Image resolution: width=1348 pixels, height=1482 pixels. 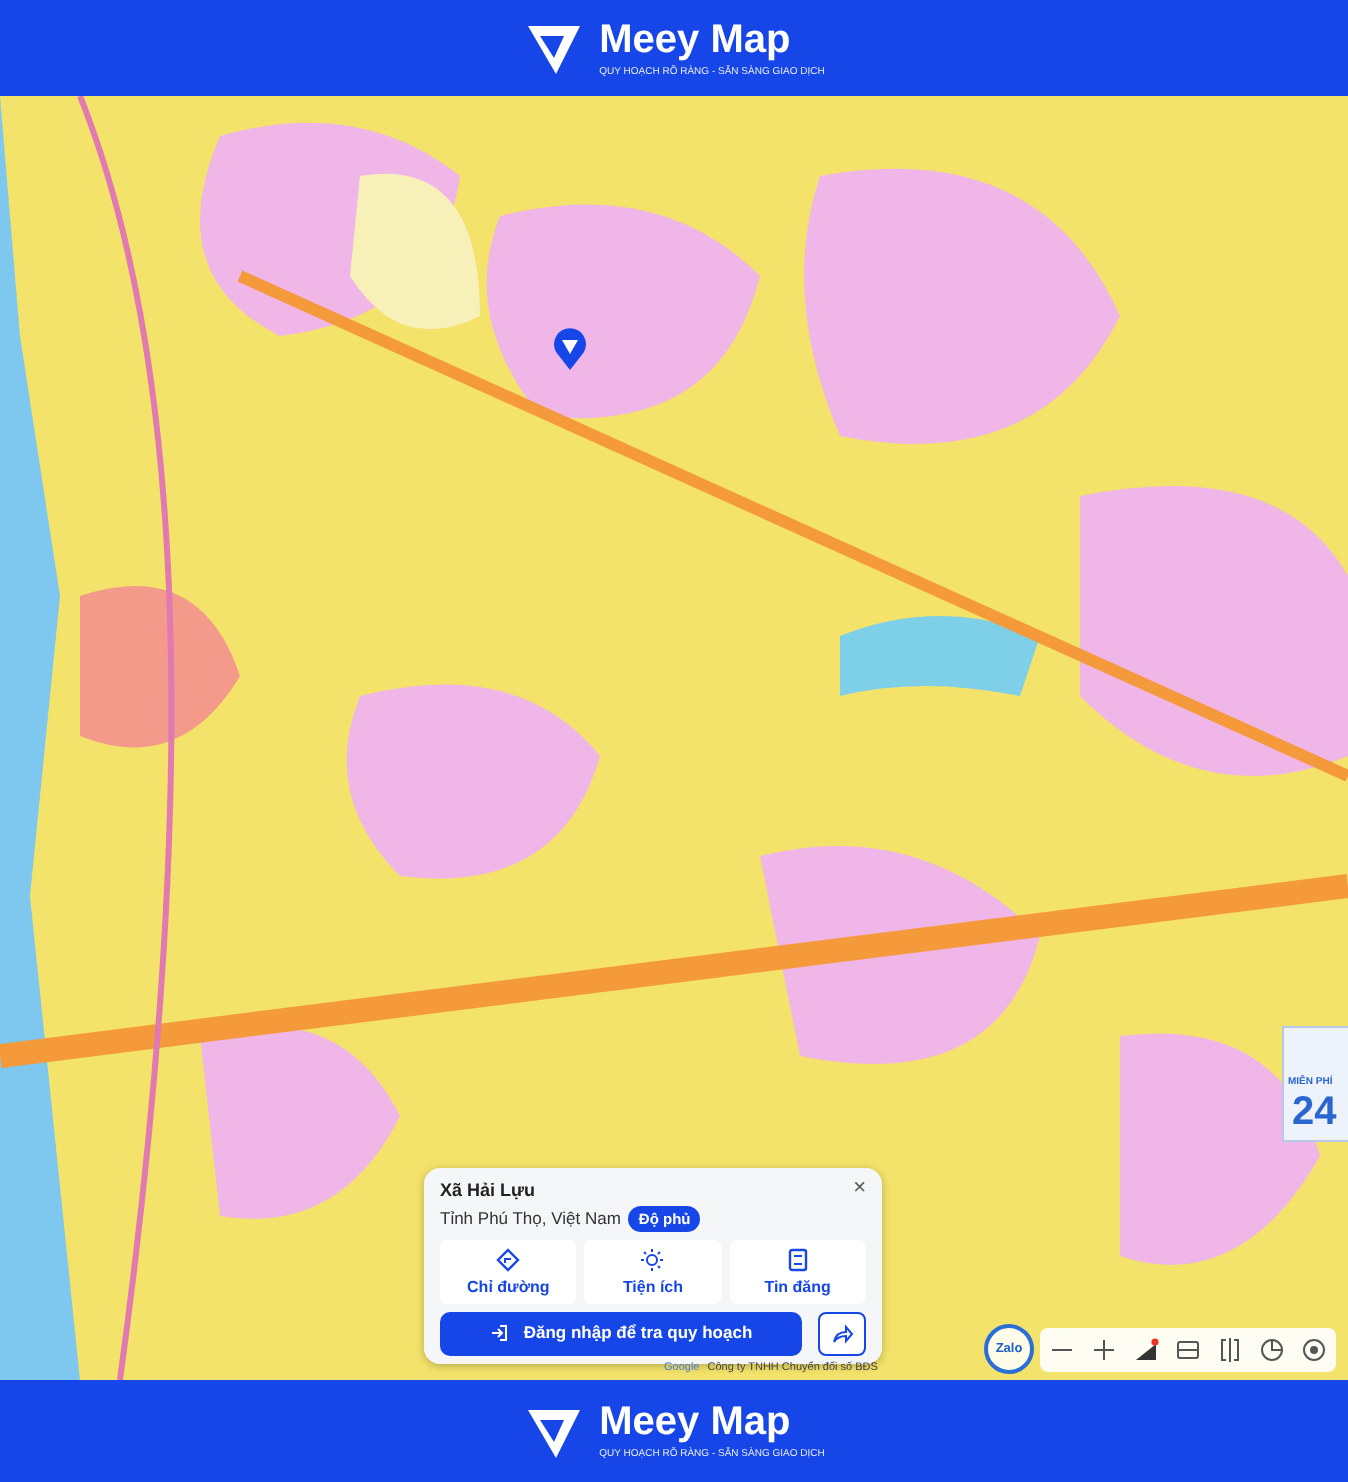 I want to click on login-button: Đăng nhập để tra quy hoạch, so click(x=621, y=1333).